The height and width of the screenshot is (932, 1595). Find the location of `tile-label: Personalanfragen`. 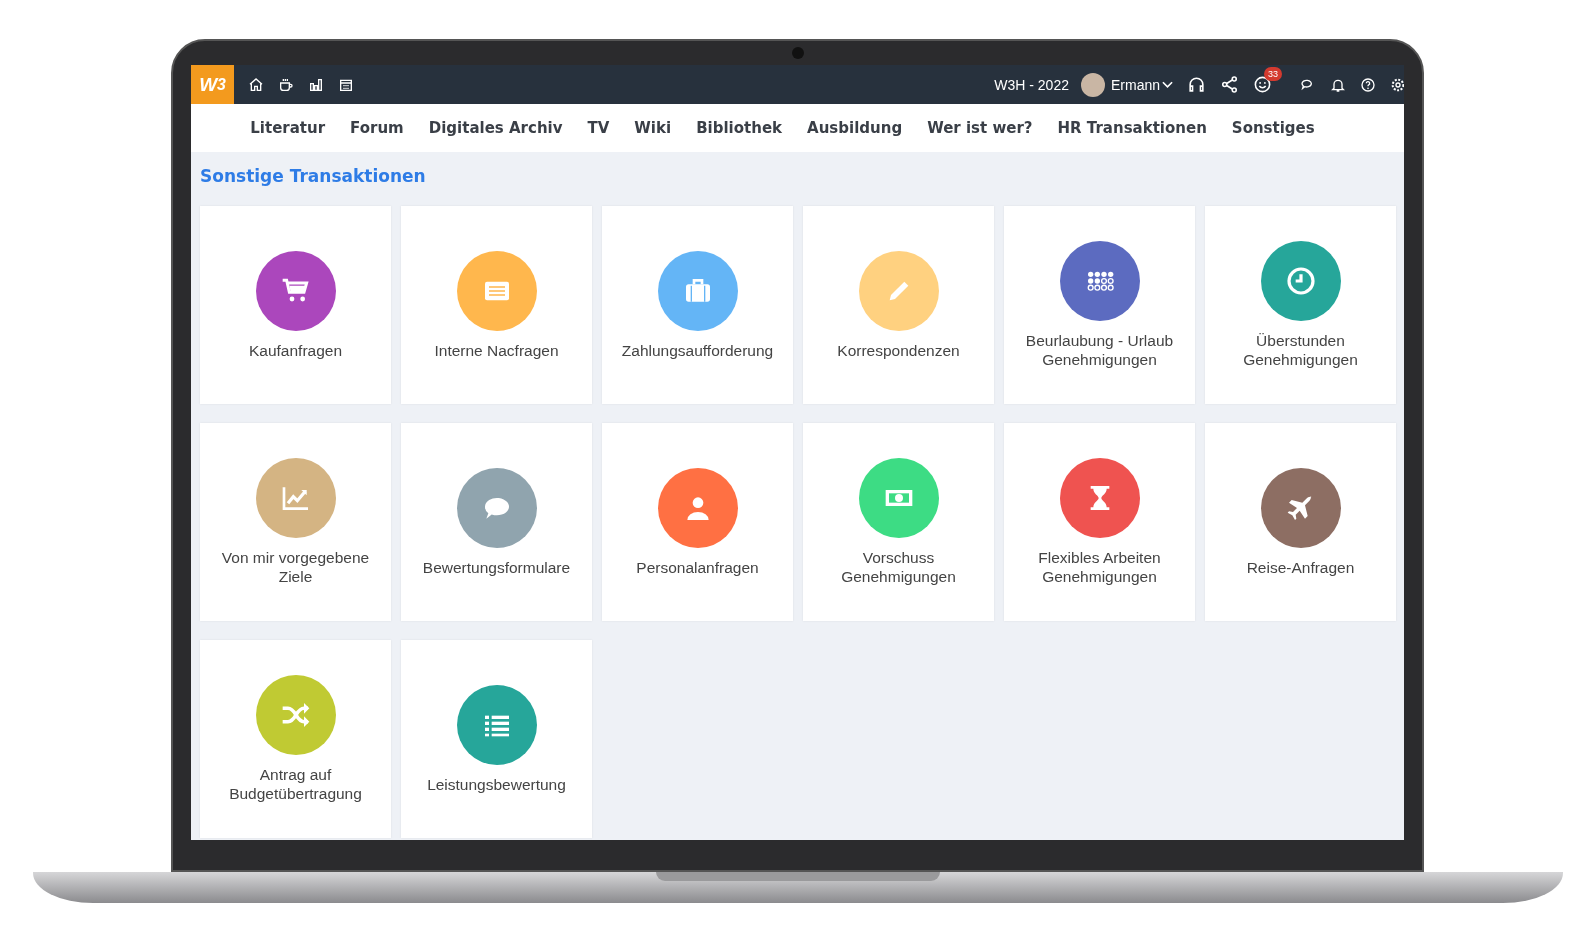

tile-label: Personalanfragen is located at coordinates (697, 567).